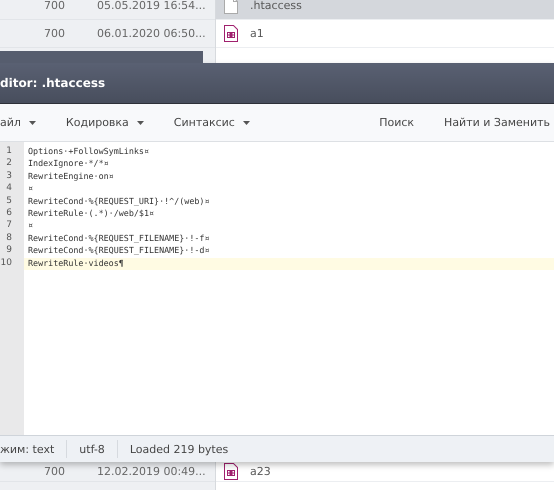  Describe the element at coordinates (88, 152) in the screenshot. I see `code-line: Options·+FollowSymLinks¤` at that location.